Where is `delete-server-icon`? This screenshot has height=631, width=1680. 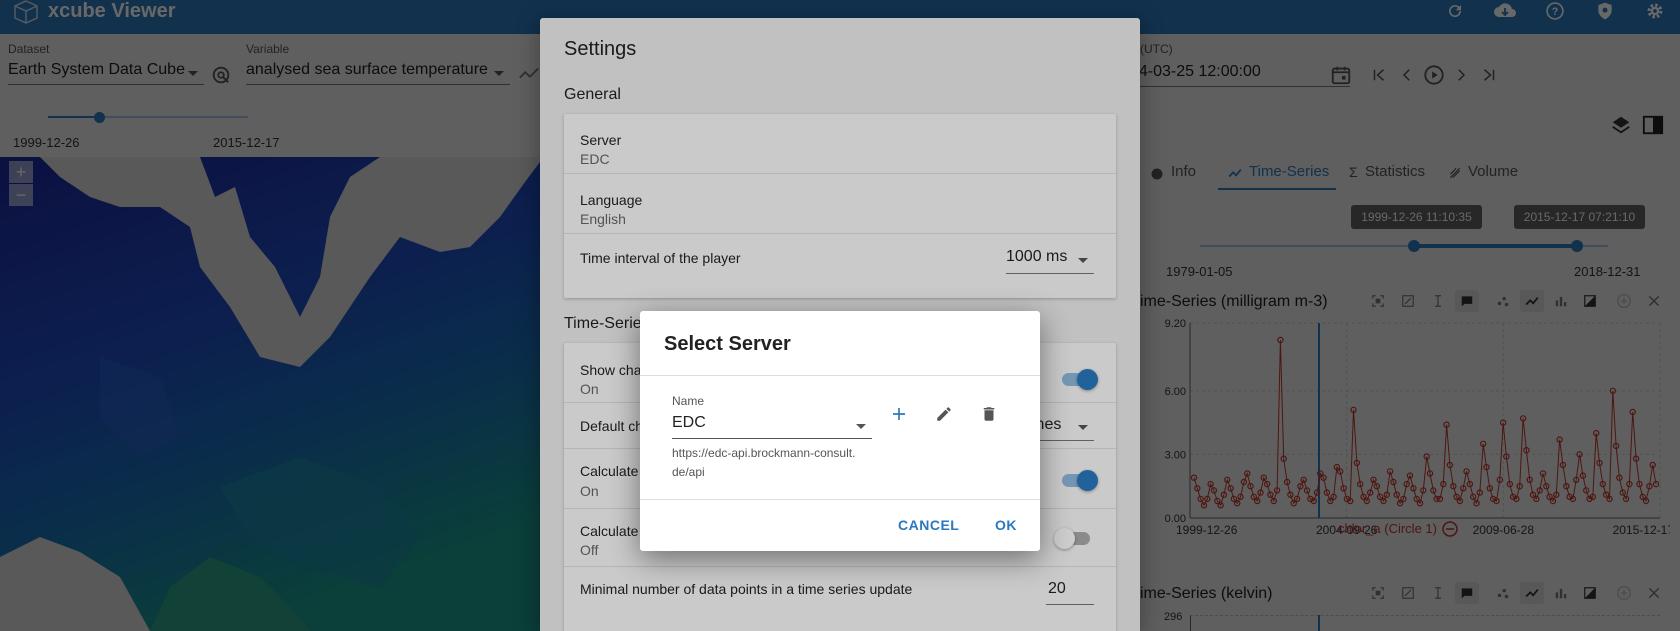
delete-server-icon is located at coordinates (989, 414).